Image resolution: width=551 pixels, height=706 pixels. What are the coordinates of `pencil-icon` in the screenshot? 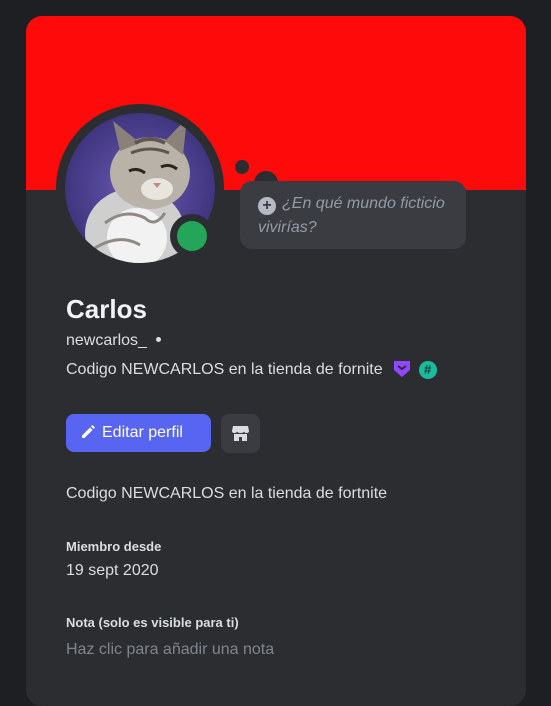 It's located at (88, 431).